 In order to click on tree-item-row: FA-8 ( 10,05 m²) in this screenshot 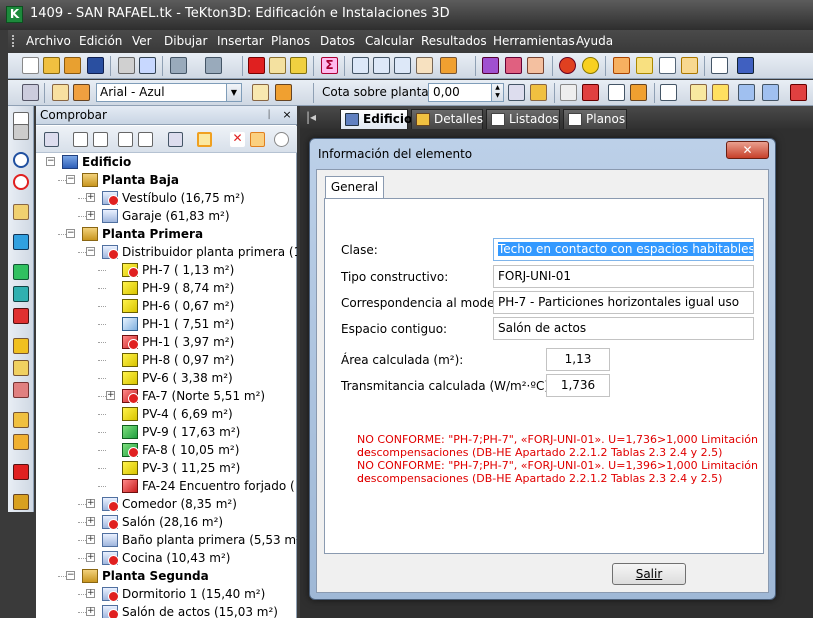, I will do `click(166, 450)`.